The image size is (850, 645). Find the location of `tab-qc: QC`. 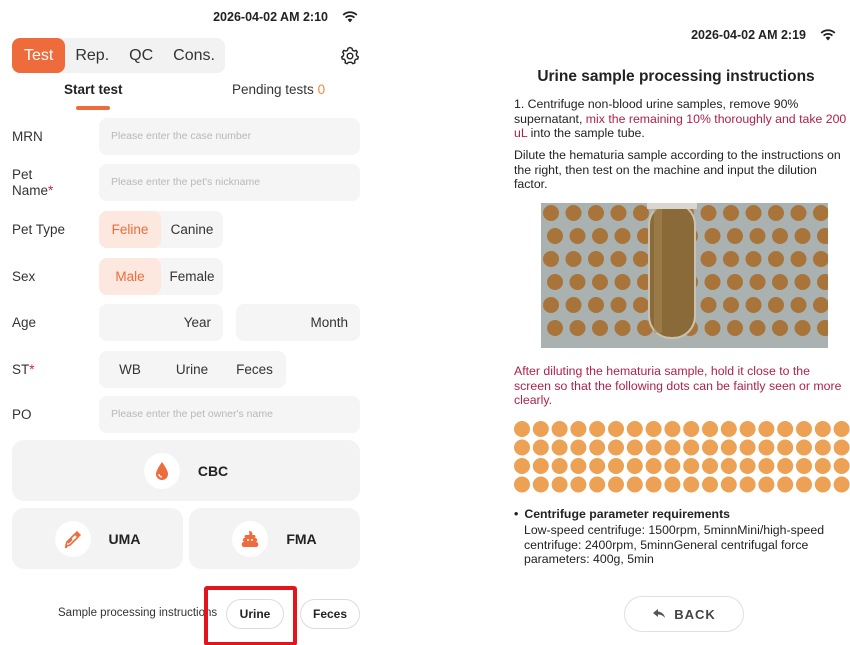

tab-qc: QC is located at coordinates (141, 55).